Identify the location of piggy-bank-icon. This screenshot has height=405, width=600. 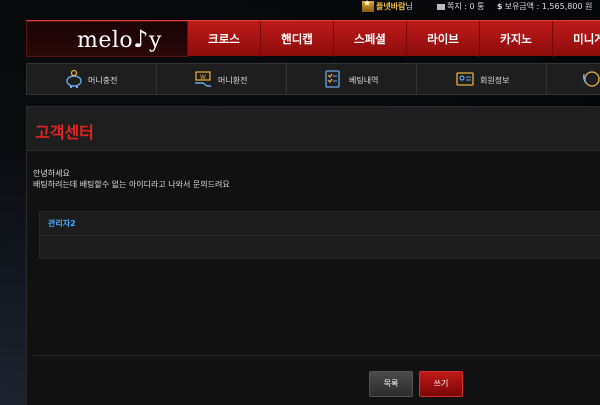
(74, 78).